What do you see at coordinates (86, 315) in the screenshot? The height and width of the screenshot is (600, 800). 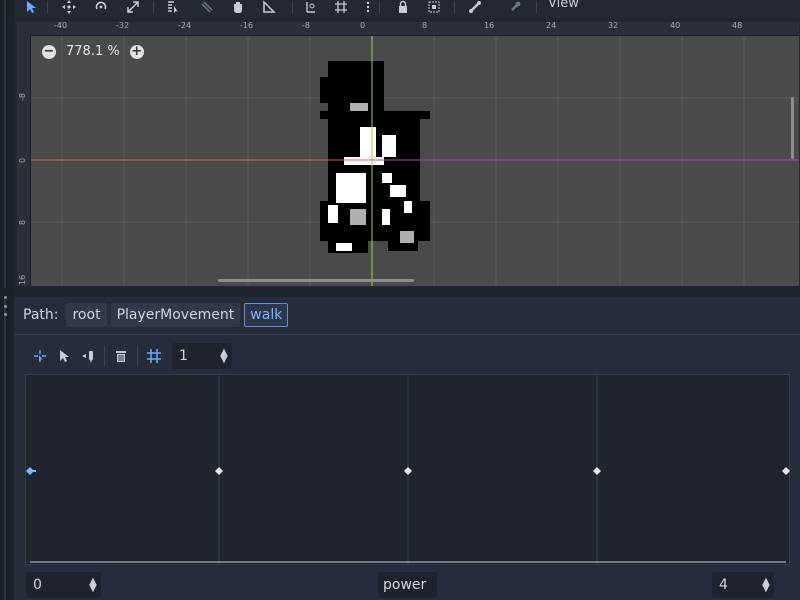 I see `breadcrumb-root: root` at bounding box center [86, 315].